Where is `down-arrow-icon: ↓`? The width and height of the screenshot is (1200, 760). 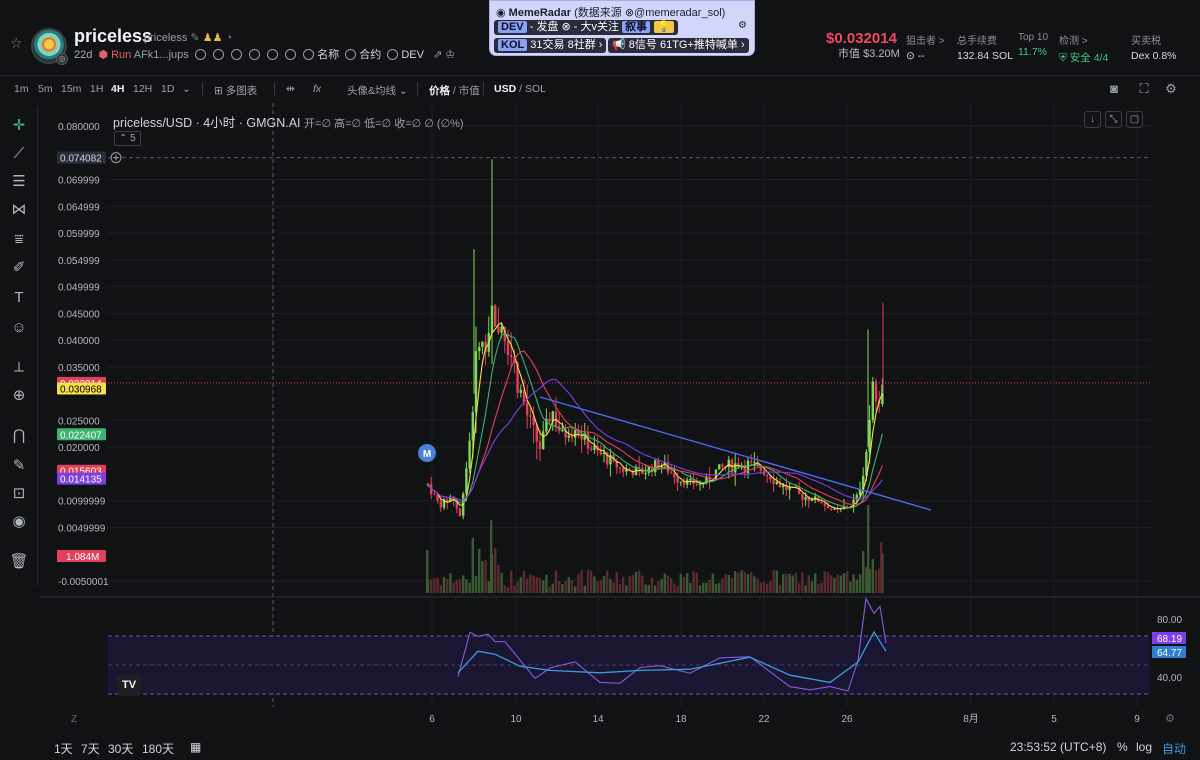
down-arrow-icon: ↓ is located at coordinates (1092, 119).